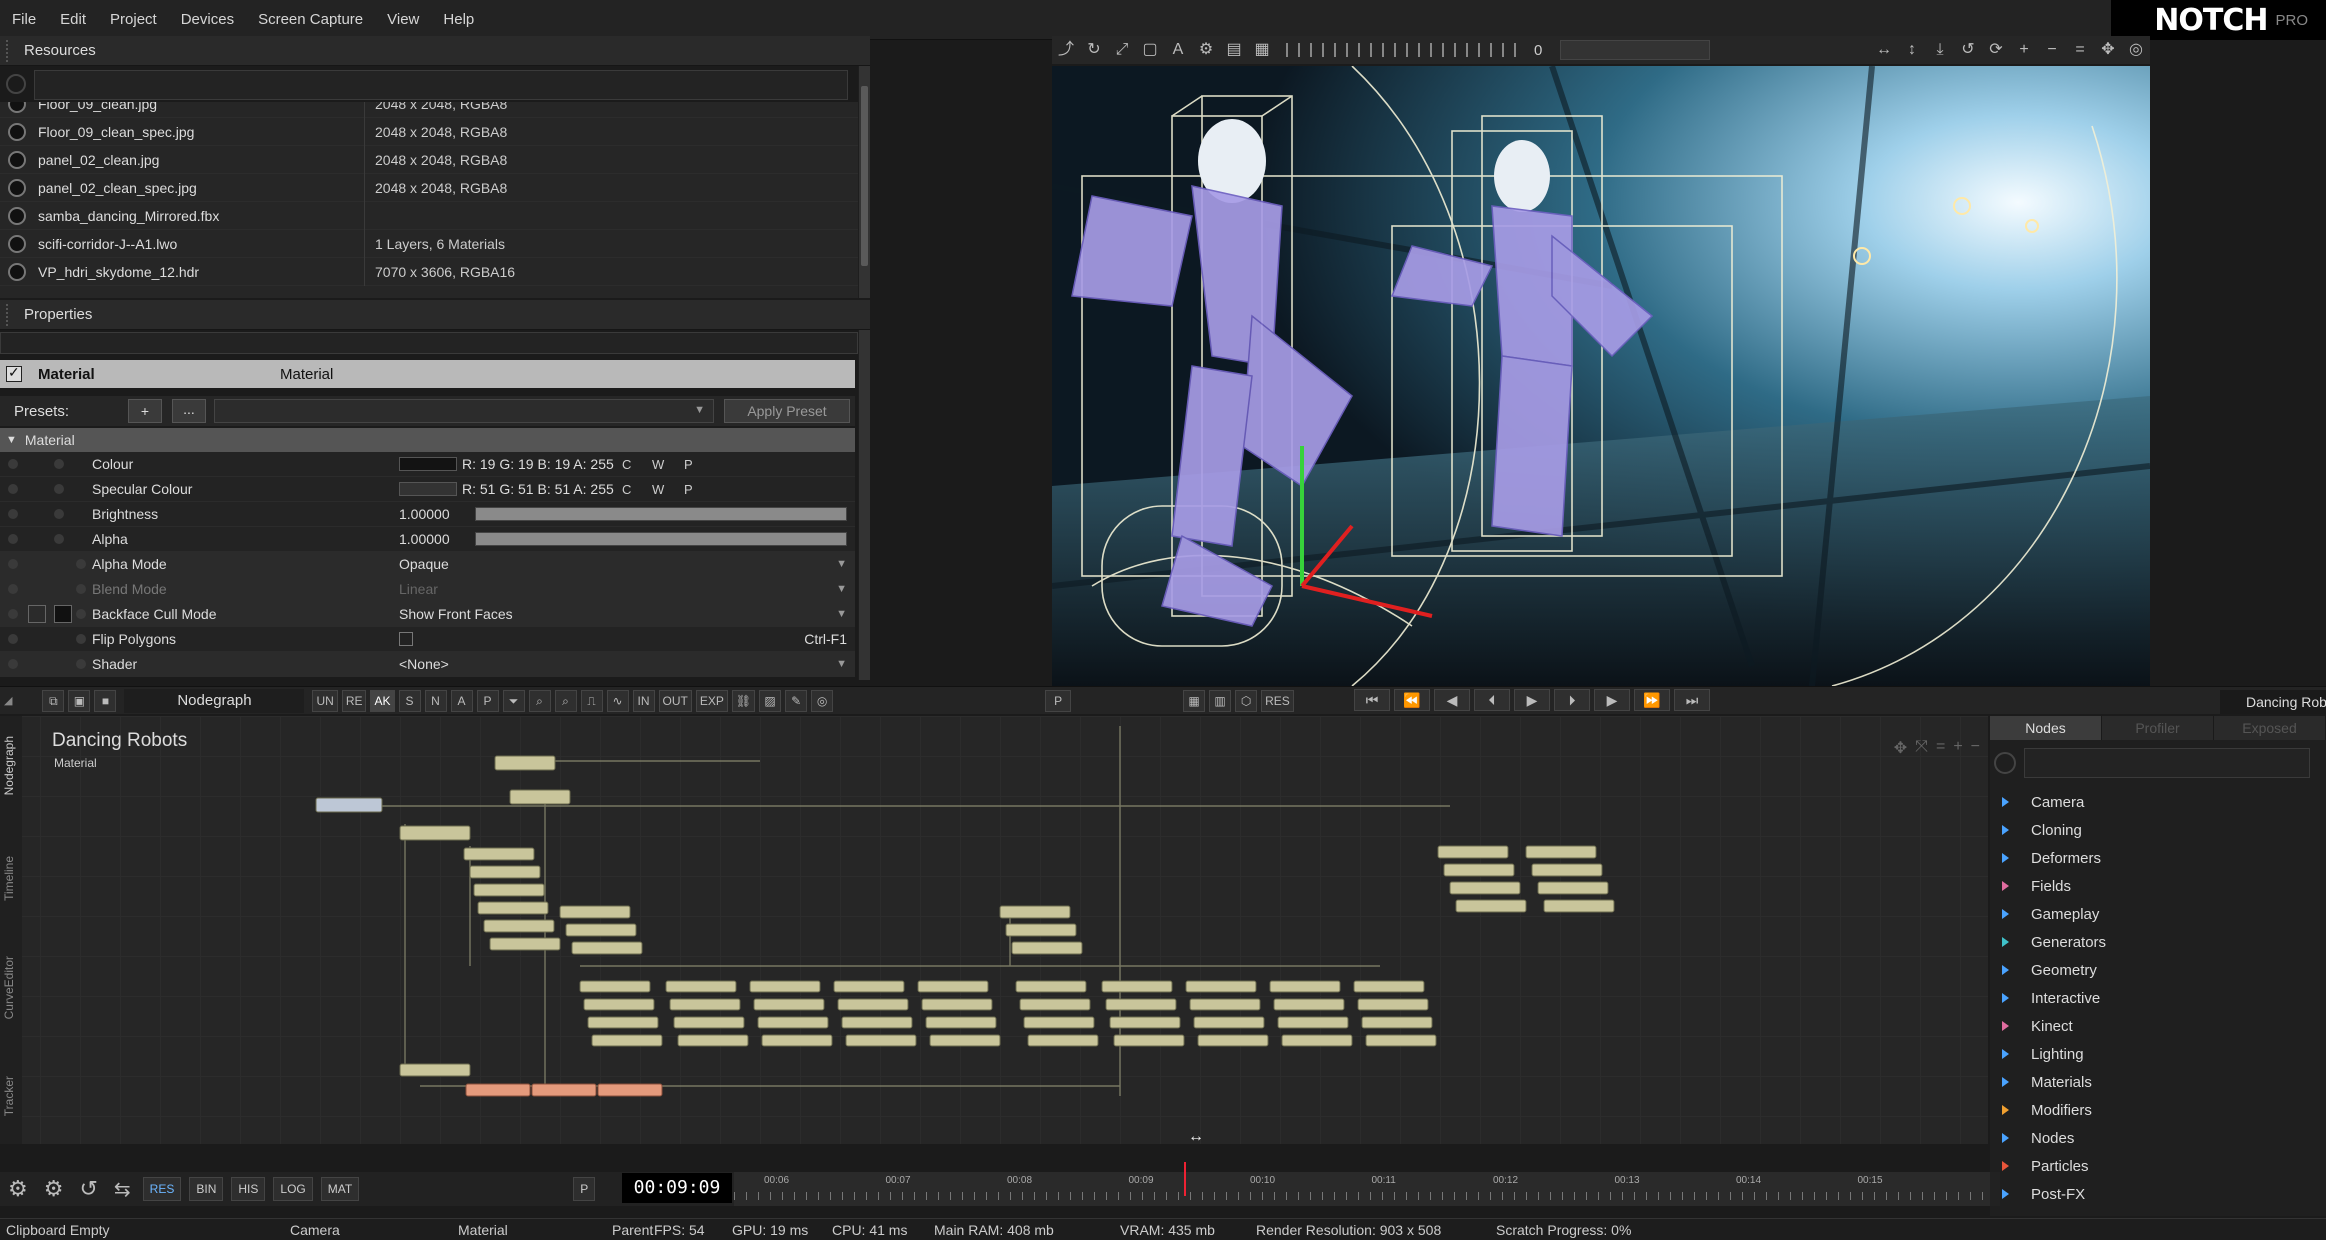 This screenshot has height=1240, width=2326. I want to click on link-icon: ⛓, so click(743, 700).